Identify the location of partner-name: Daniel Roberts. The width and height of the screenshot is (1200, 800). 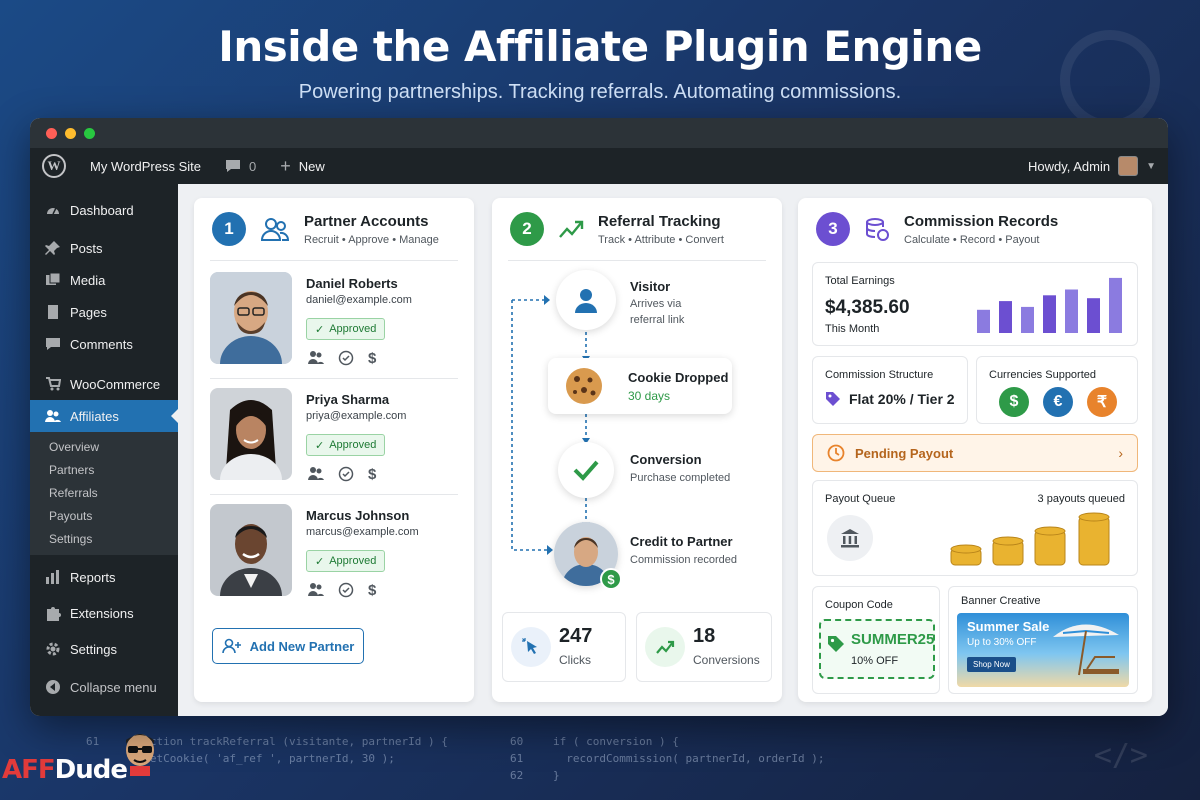
(352, 283).